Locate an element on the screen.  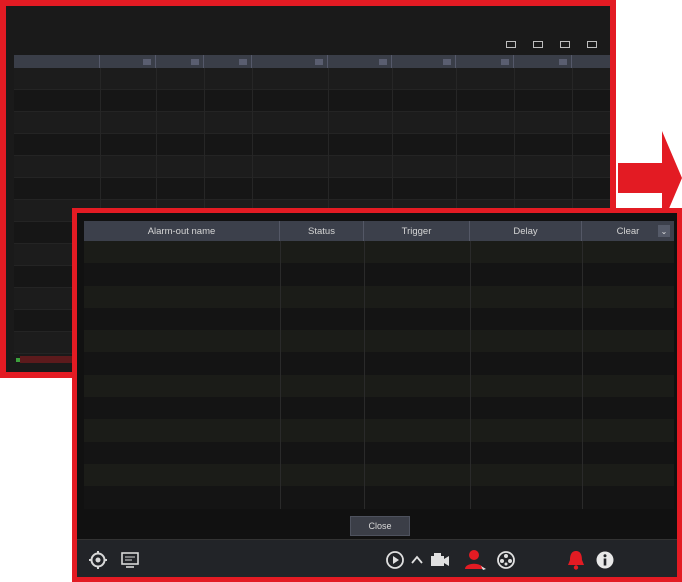
column-header-trigger: Trigger is located at coordinates (417, 231).